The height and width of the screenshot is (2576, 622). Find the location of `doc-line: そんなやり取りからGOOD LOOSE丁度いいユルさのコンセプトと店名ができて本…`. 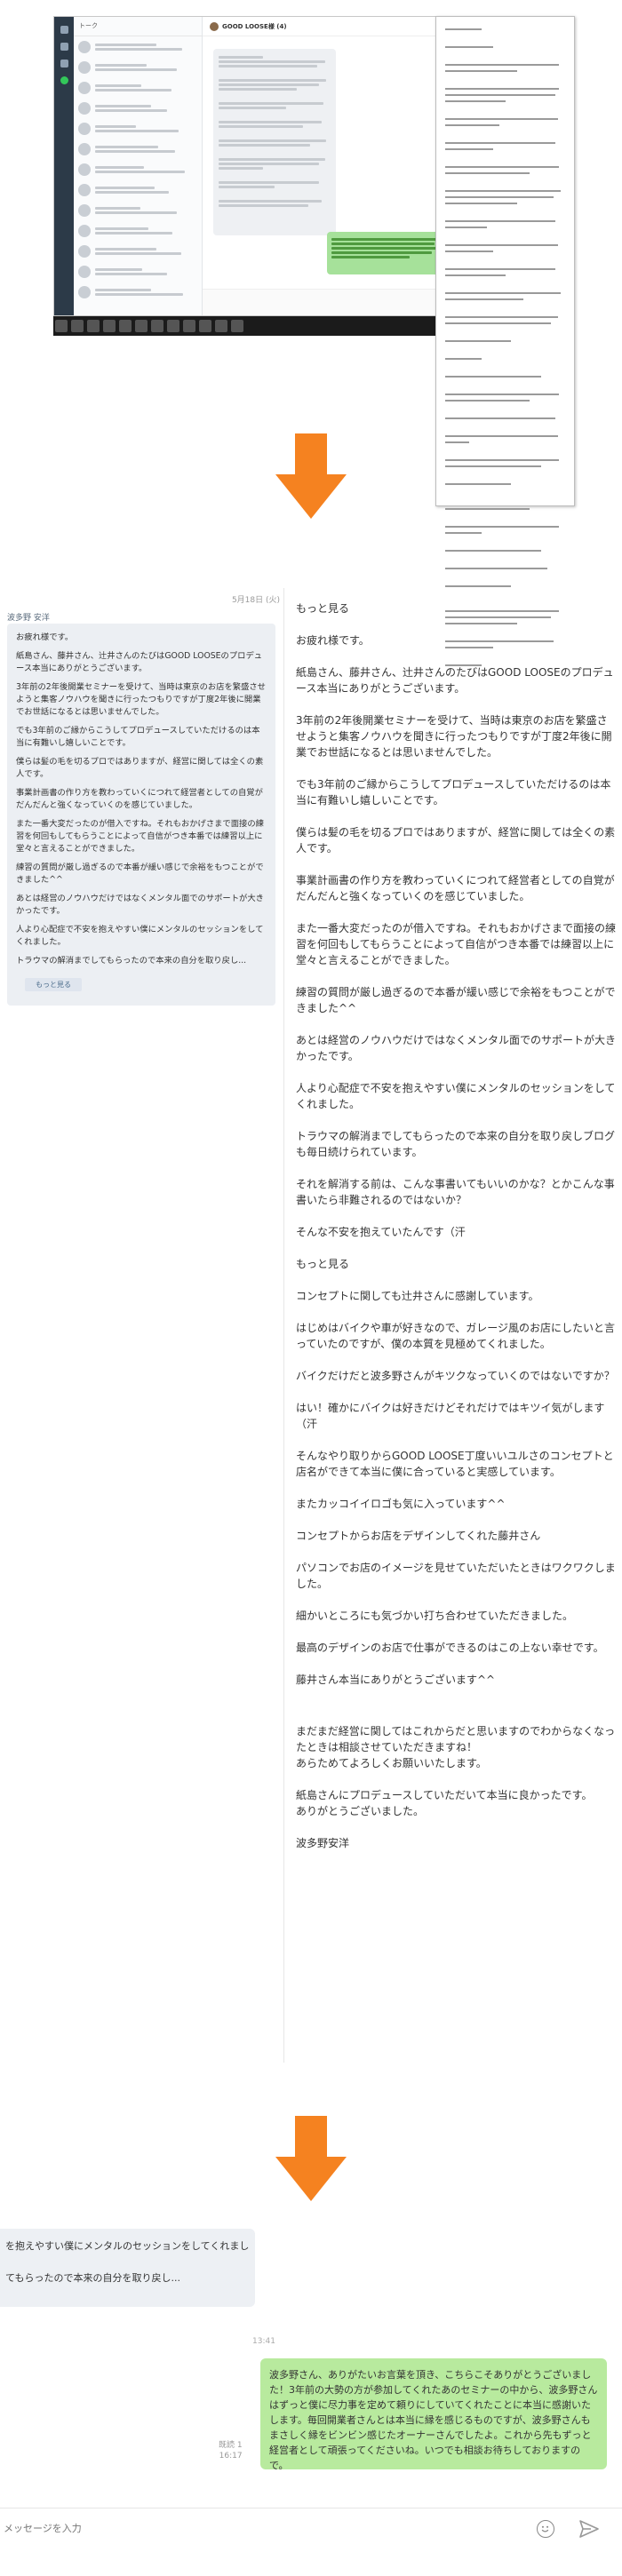

doc-line: そんなやり取りからGOOD LOOSE丁度いいユルさのコンセプトと店名ができて本… is located at coordinates (455, 1464).